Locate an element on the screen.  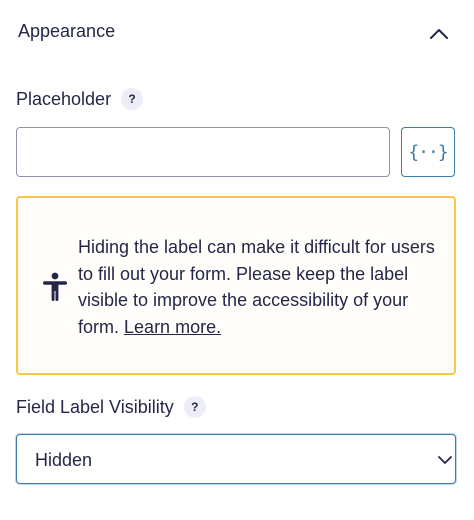
accessibility-icon is located at coordinates (55, 286).